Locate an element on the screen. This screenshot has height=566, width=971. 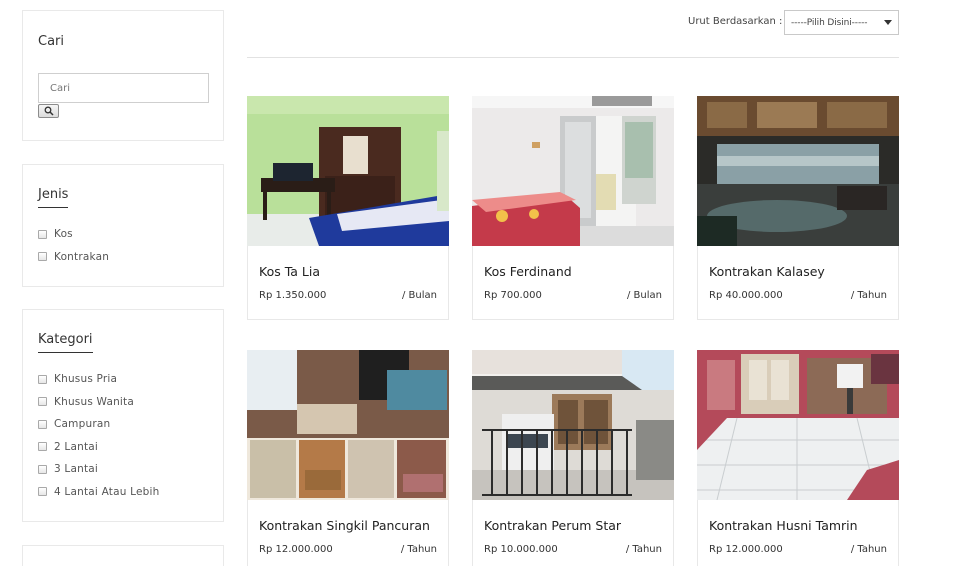
filter-option: 4 Lantai Atau Lebih is located at coordinates (98, 492).